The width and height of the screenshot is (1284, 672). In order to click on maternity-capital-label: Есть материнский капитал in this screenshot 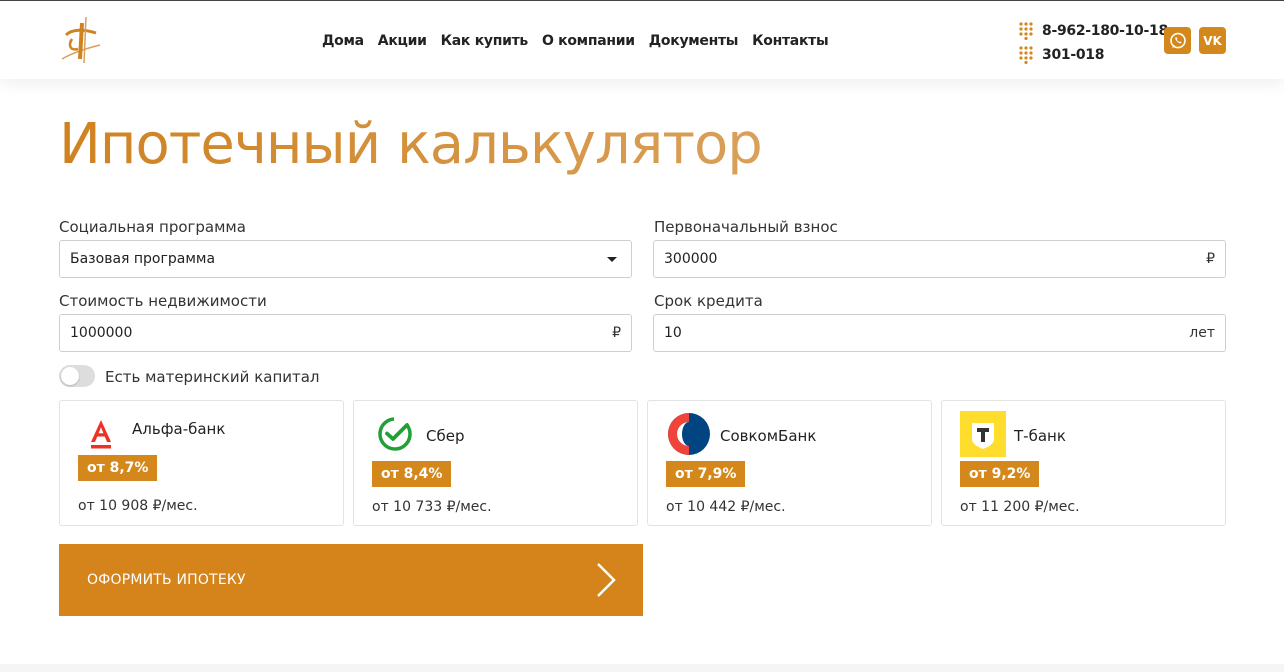, I will do `click(212, 377)`.